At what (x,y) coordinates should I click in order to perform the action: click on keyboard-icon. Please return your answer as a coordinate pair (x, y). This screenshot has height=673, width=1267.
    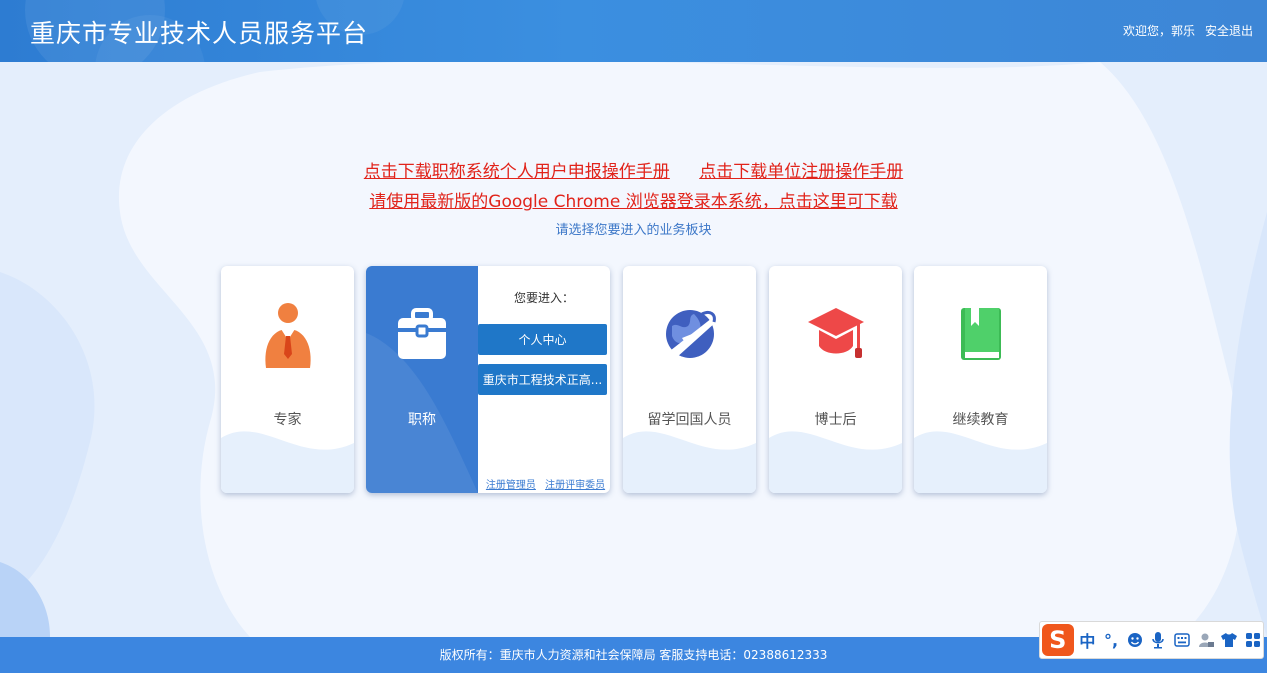
    Looking at the image, I should click on (1182, 640).